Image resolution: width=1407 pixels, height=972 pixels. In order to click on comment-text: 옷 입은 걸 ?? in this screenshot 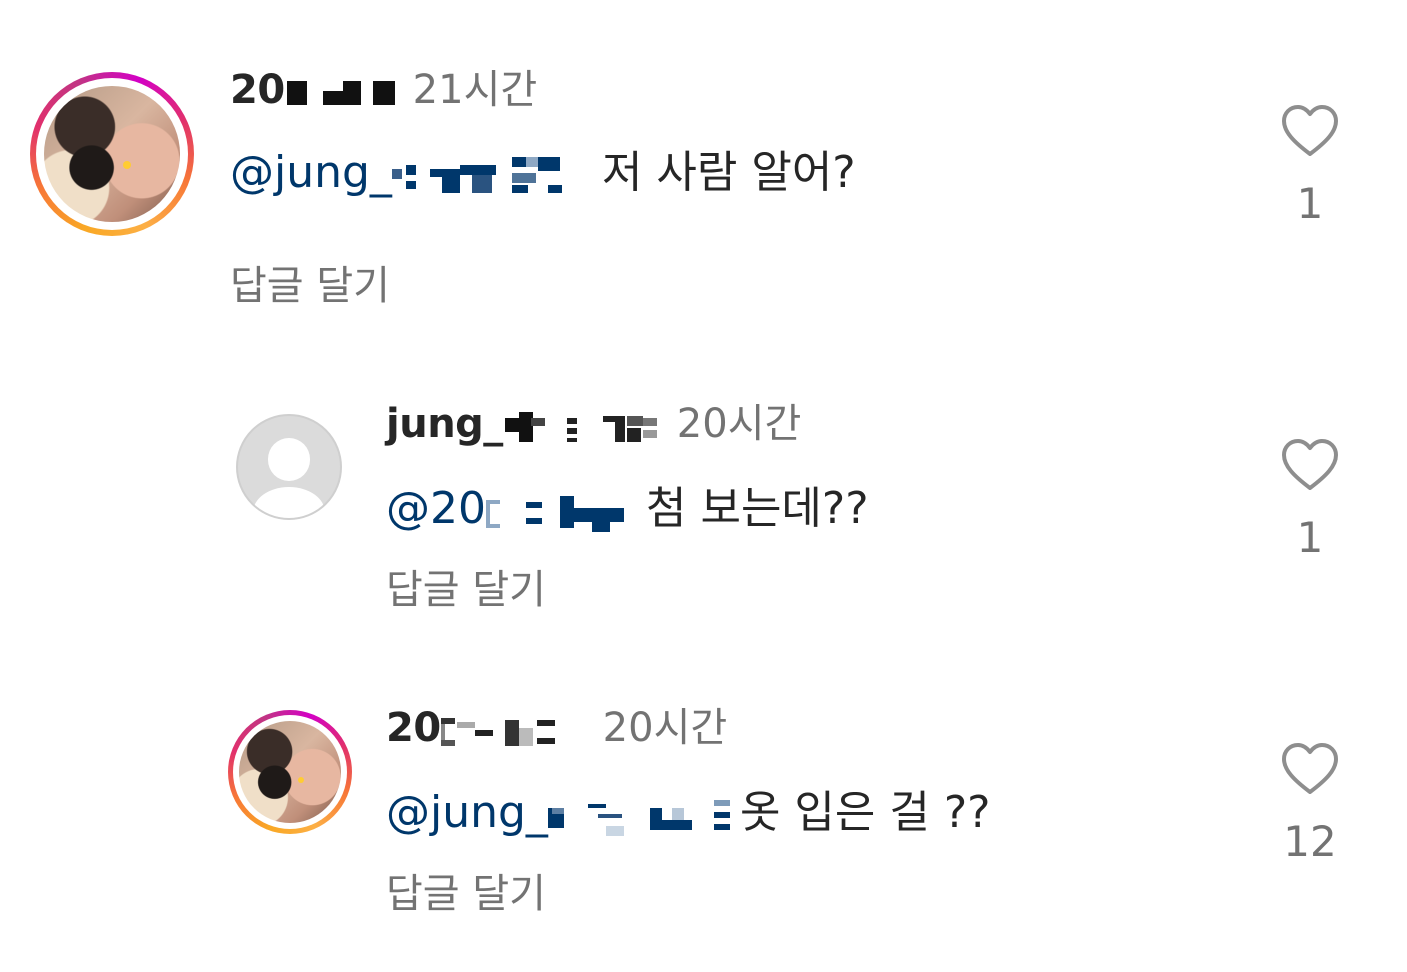, I will do `click(865, 812)`.